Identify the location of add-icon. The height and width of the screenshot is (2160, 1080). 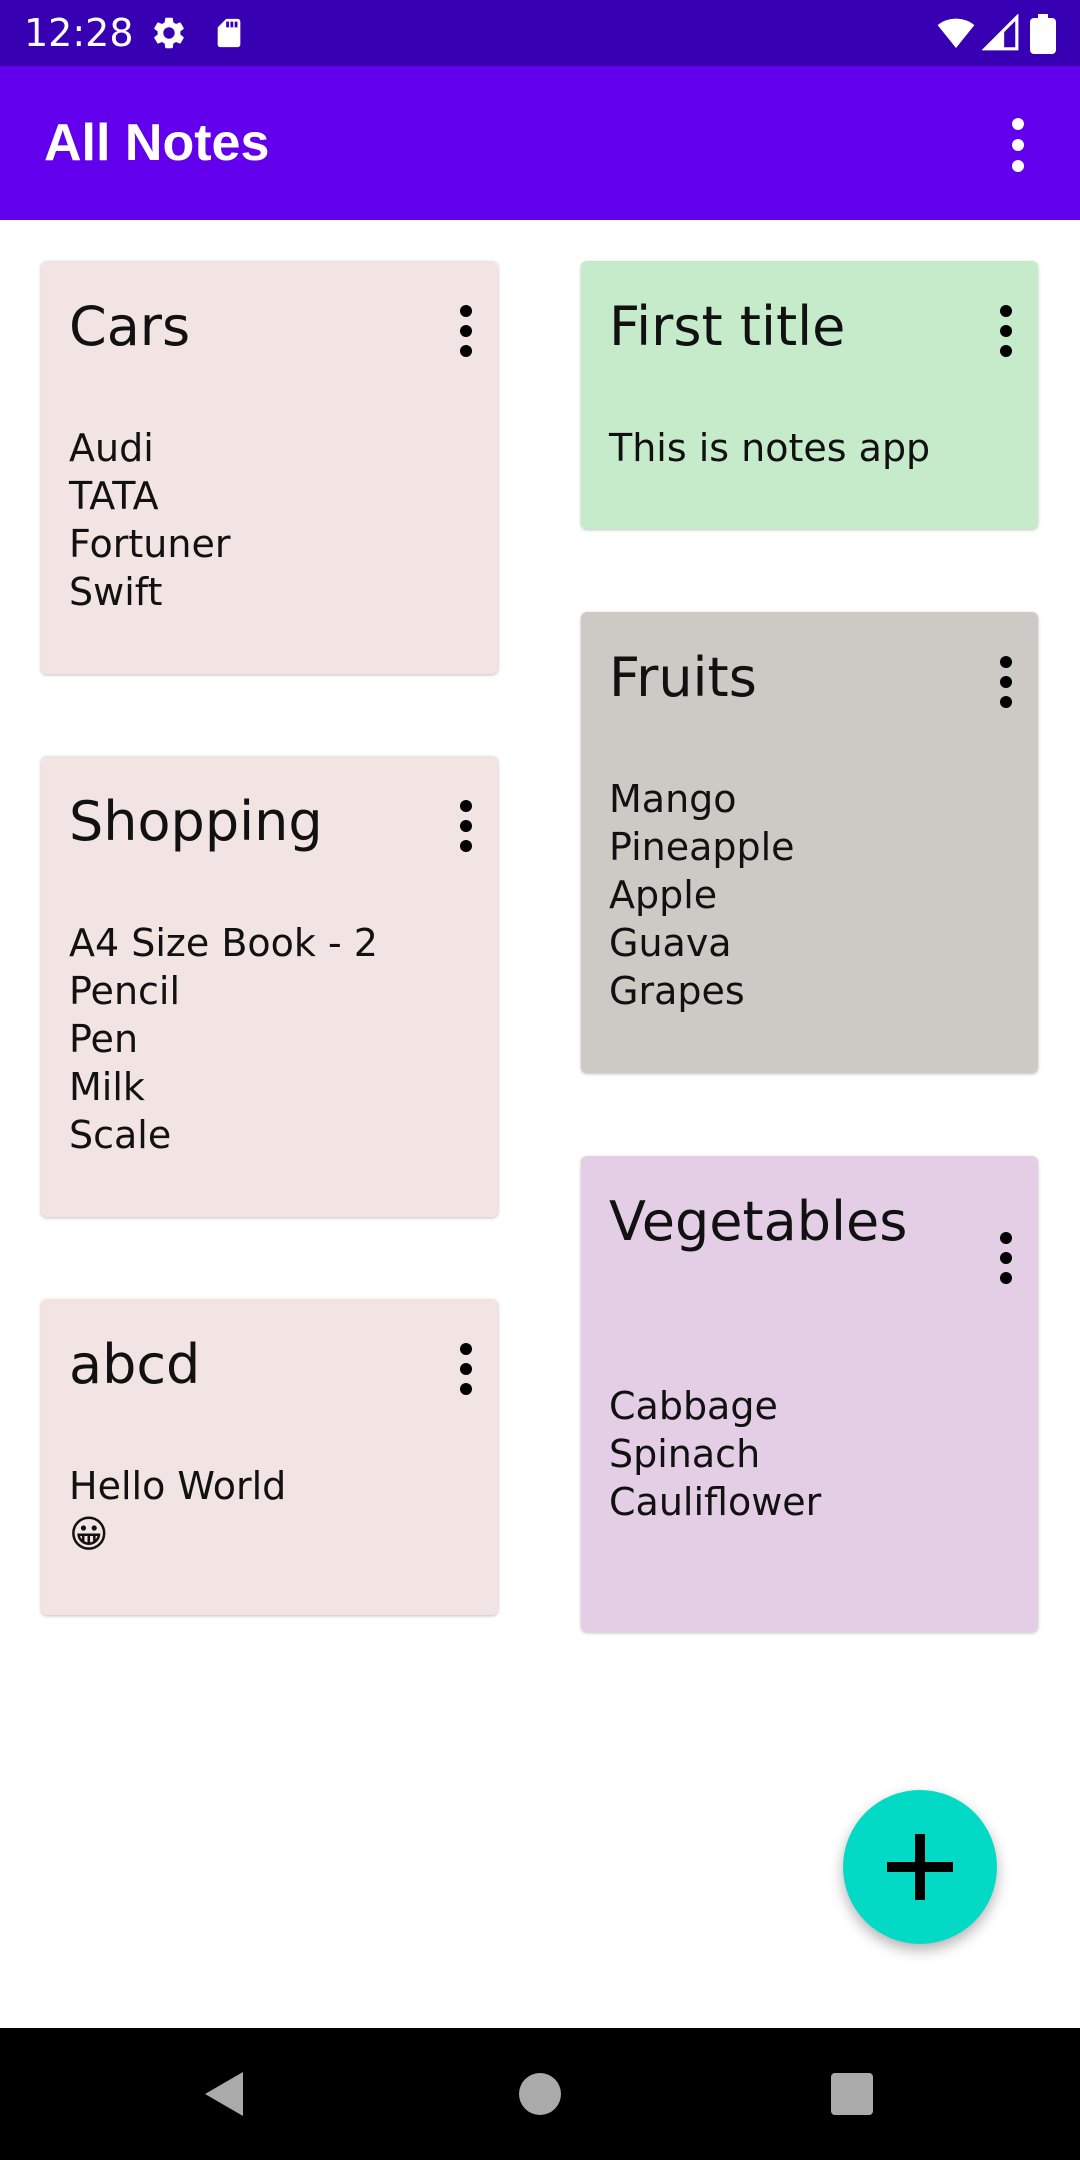
(920, 1867).